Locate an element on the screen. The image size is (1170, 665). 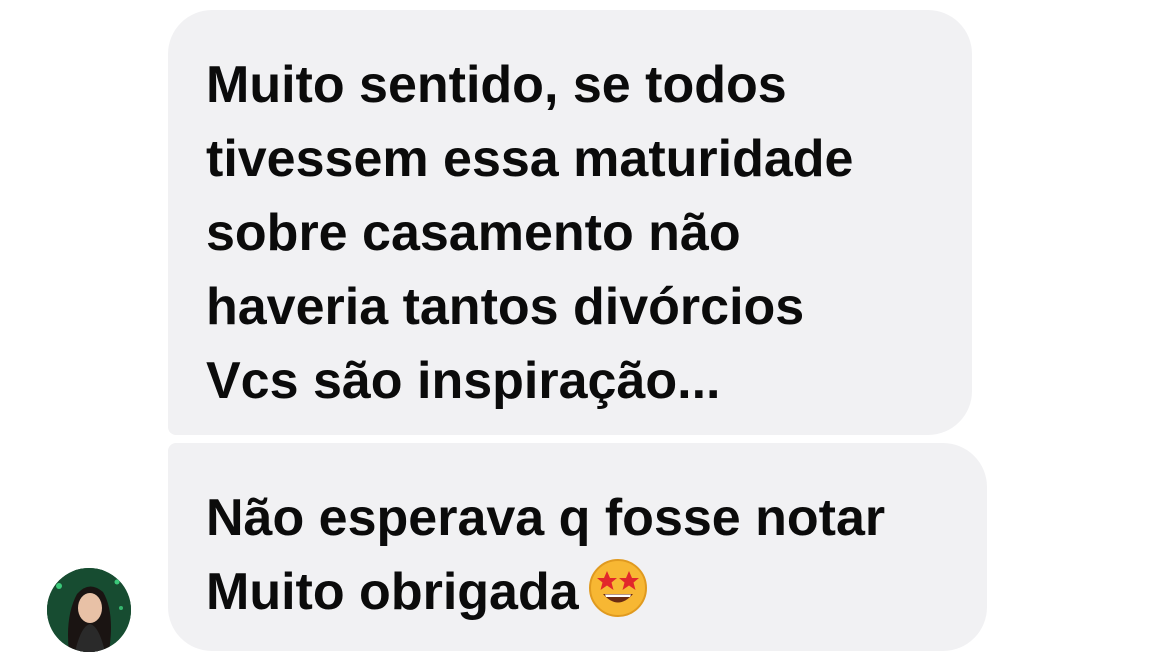
message-text-line: Muito obrigada is located at coordinates (577, 592).